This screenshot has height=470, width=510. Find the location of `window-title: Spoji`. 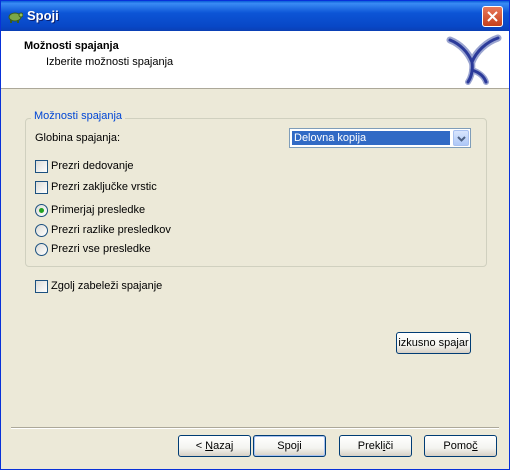

window-title: Spoji is located at coordinates (43, 15).